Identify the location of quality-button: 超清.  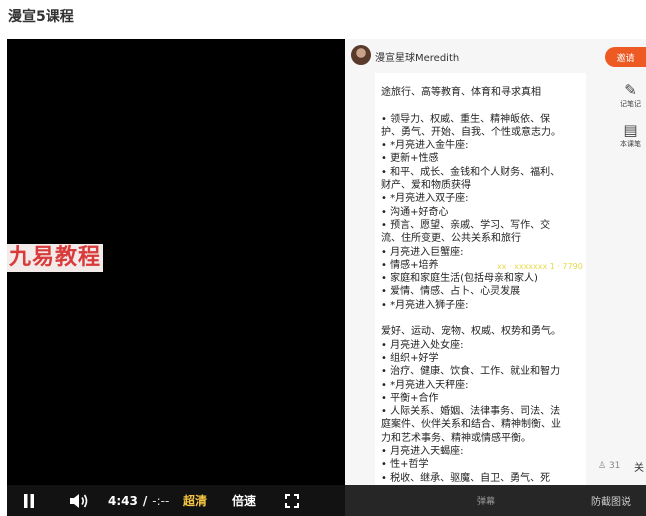
(195, 500).